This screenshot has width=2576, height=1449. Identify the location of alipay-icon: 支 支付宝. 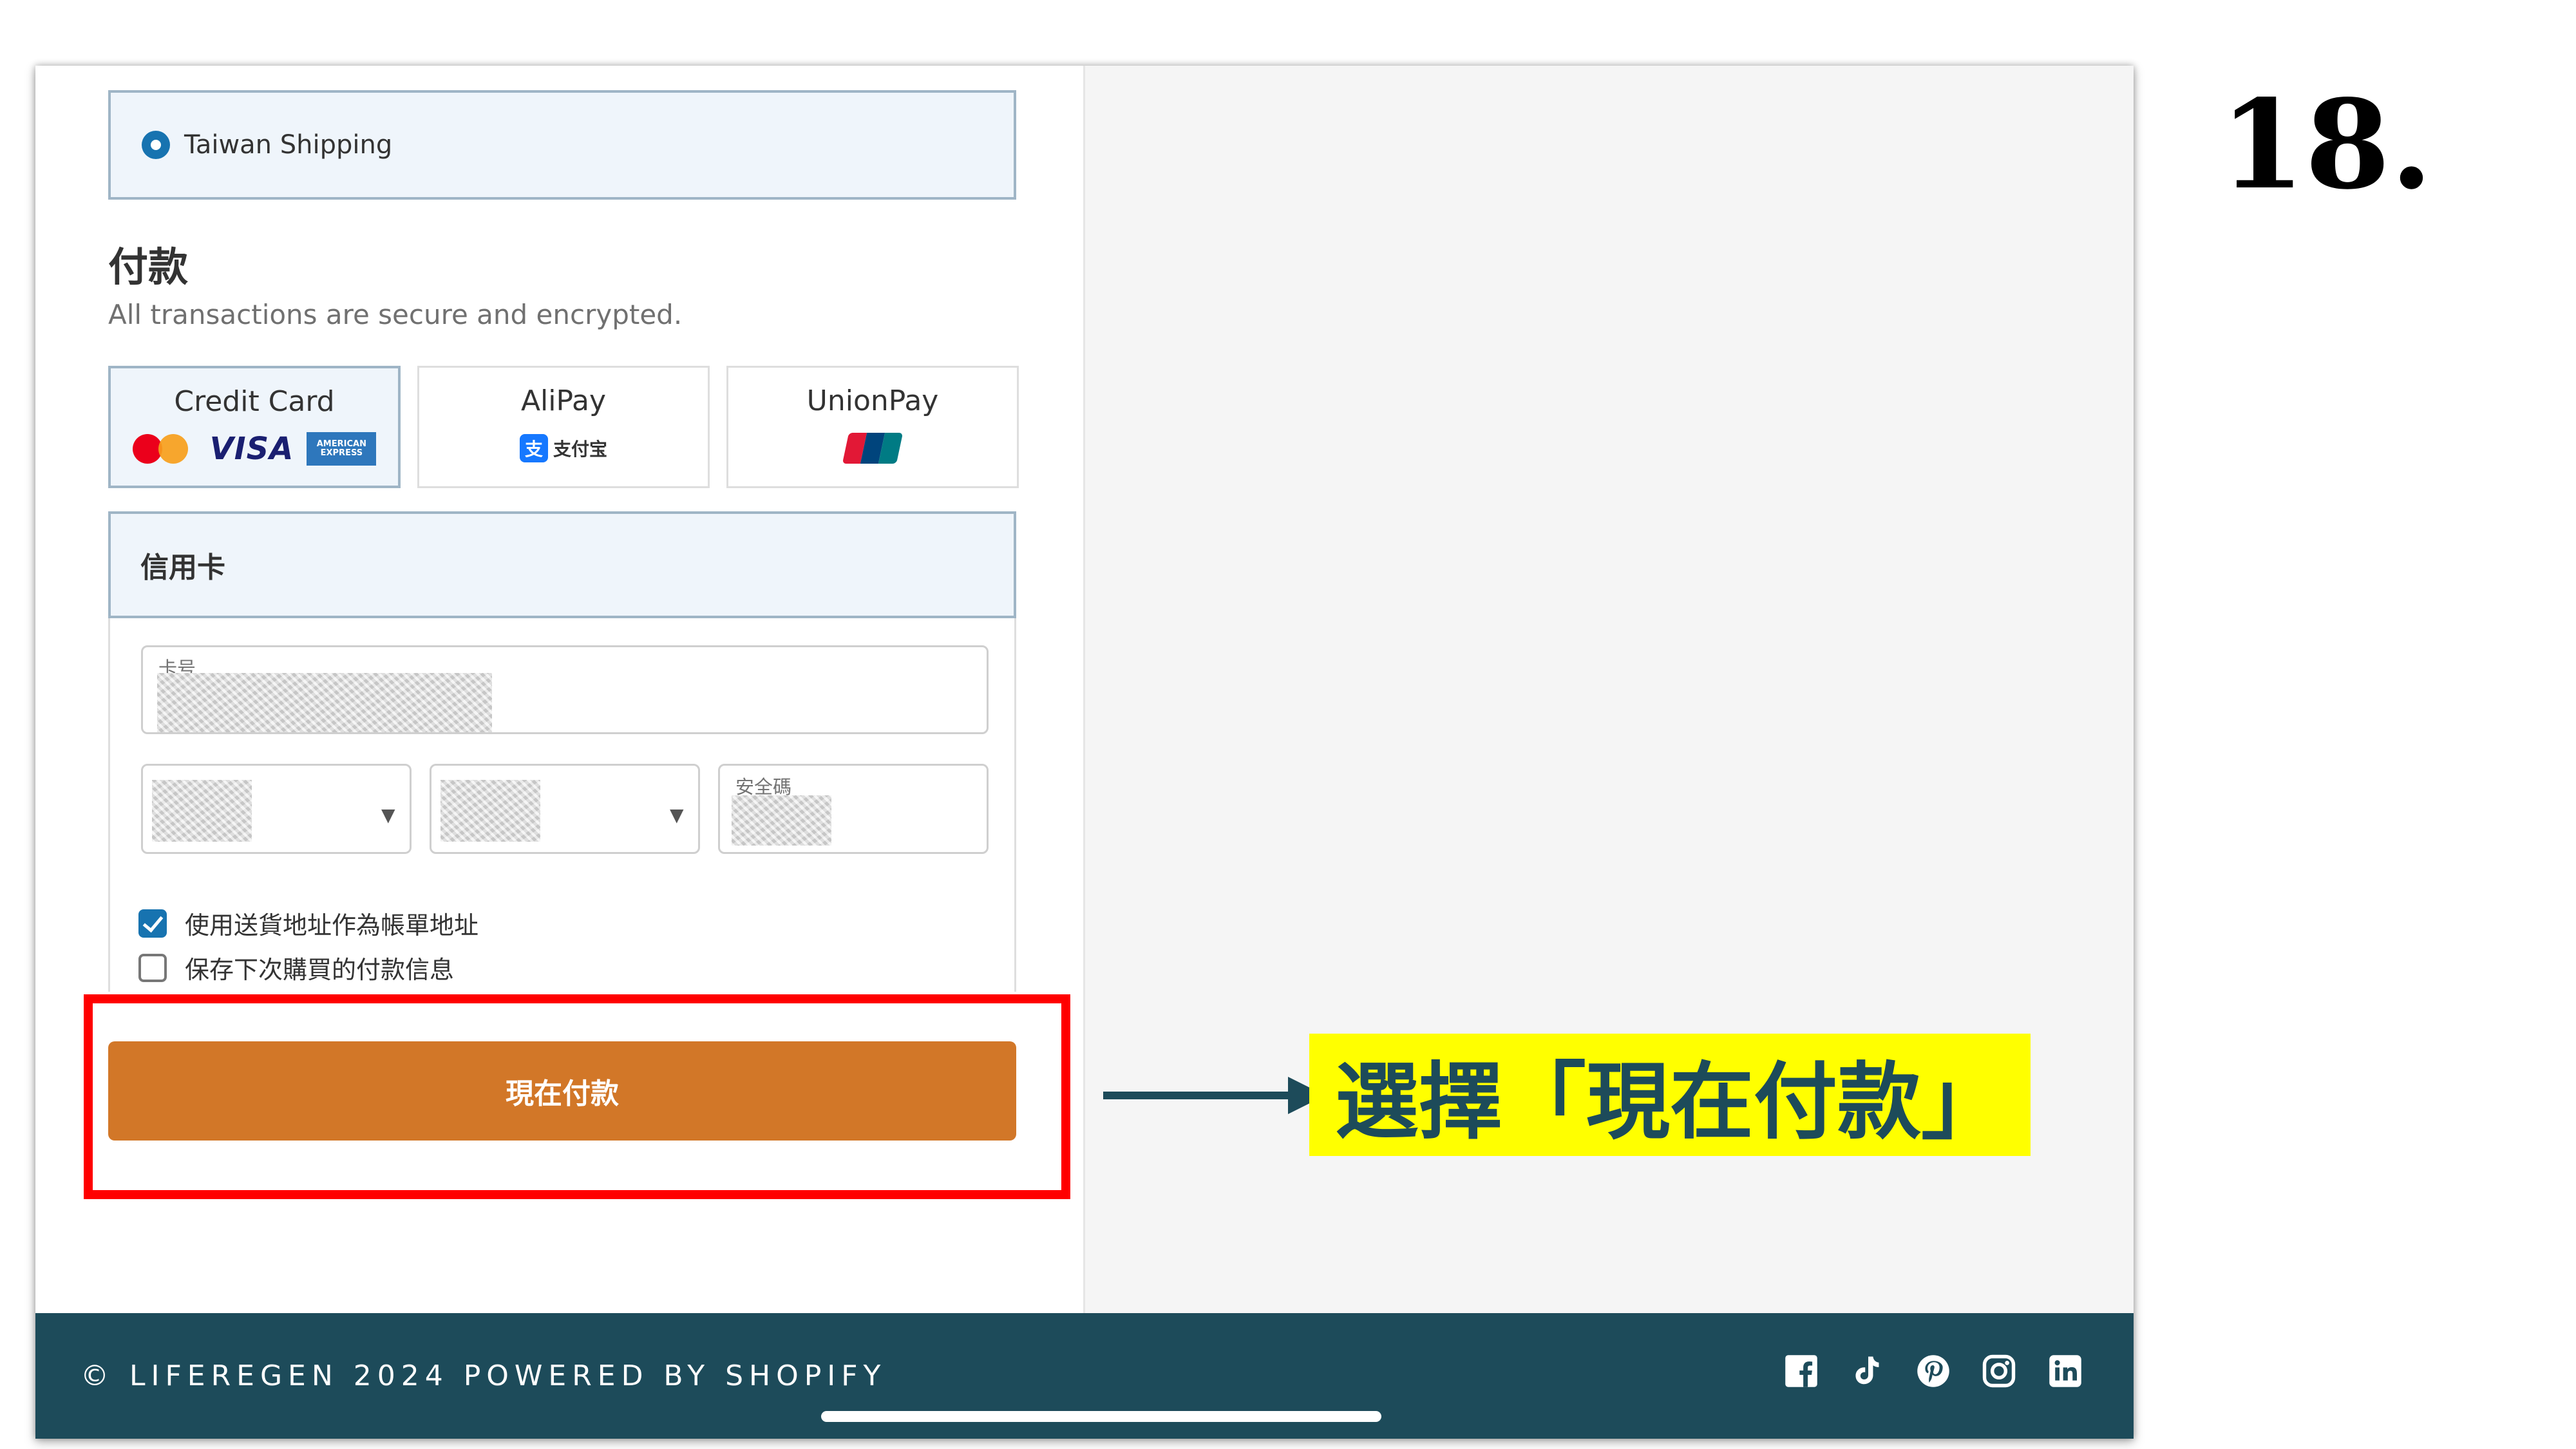
(563, 448).